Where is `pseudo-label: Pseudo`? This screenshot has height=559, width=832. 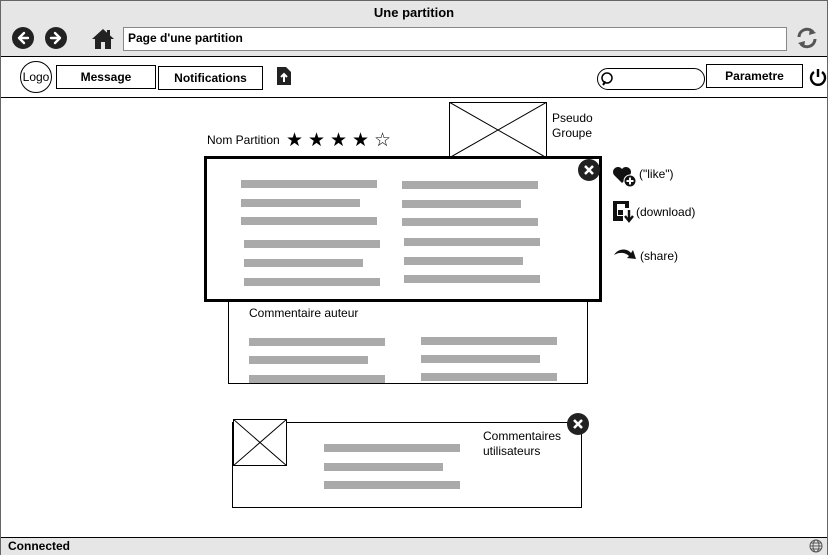 pseudo-label: Pseudo is located at coordinates (572, 118).